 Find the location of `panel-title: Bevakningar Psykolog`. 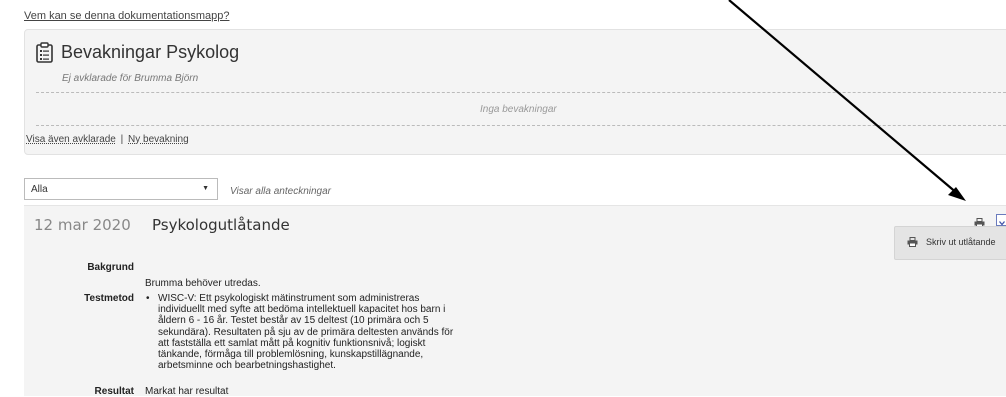

panel-title: Bevakningar Psykolog is located at coordinates (150, 52).